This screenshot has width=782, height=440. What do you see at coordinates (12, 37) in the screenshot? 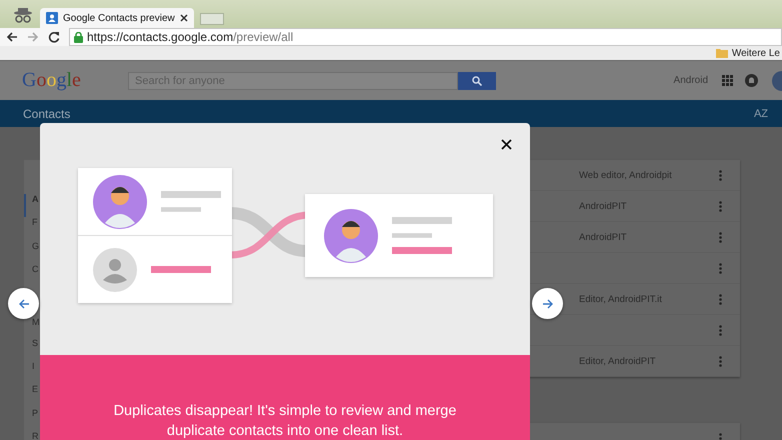
I see `back-arrow-icon` at bounding box center [12, 37].